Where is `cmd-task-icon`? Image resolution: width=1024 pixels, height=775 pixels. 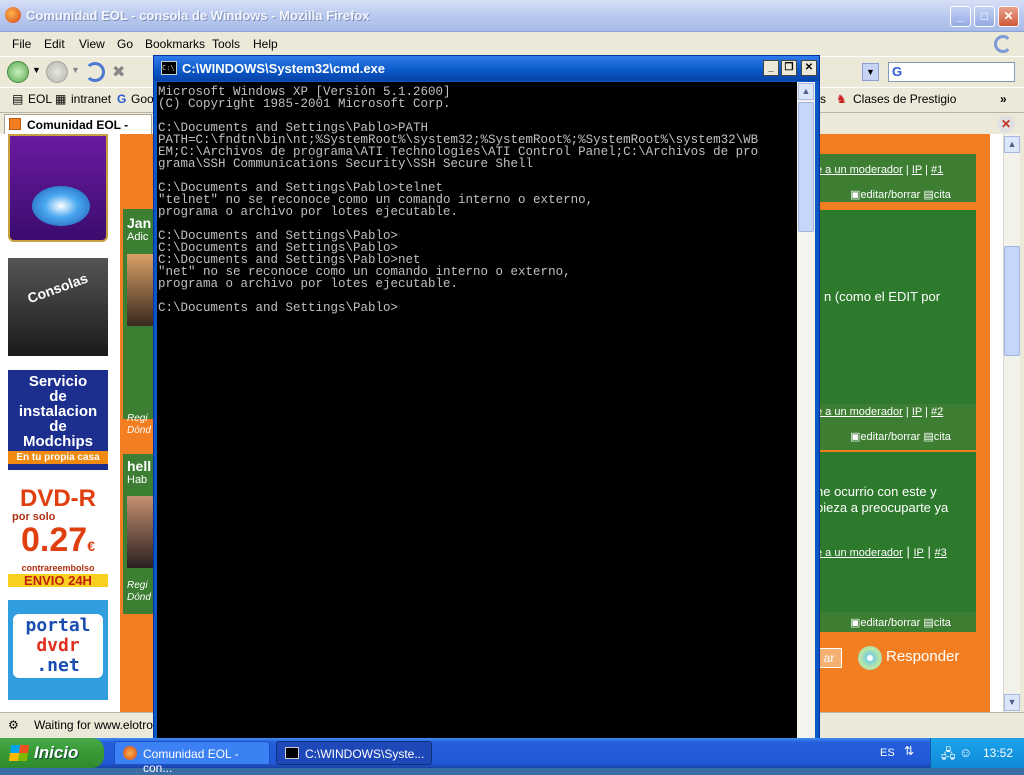
cmd-task-icon is located at coordinates (292, 753).